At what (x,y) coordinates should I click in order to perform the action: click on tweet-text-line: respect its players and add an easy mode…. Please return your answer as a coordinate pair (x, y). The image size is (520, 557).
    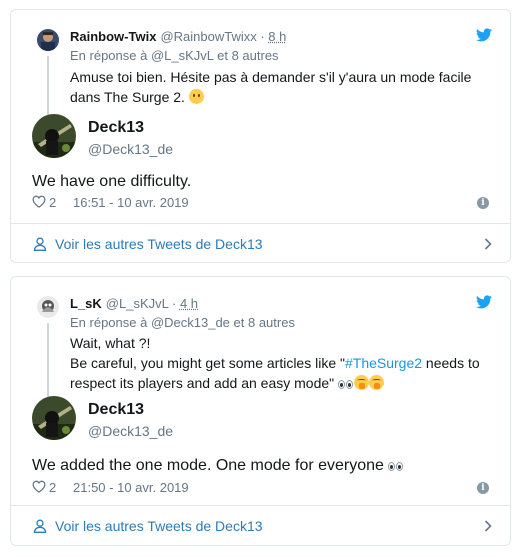
    Looking at the image, I should click on (204, 383).